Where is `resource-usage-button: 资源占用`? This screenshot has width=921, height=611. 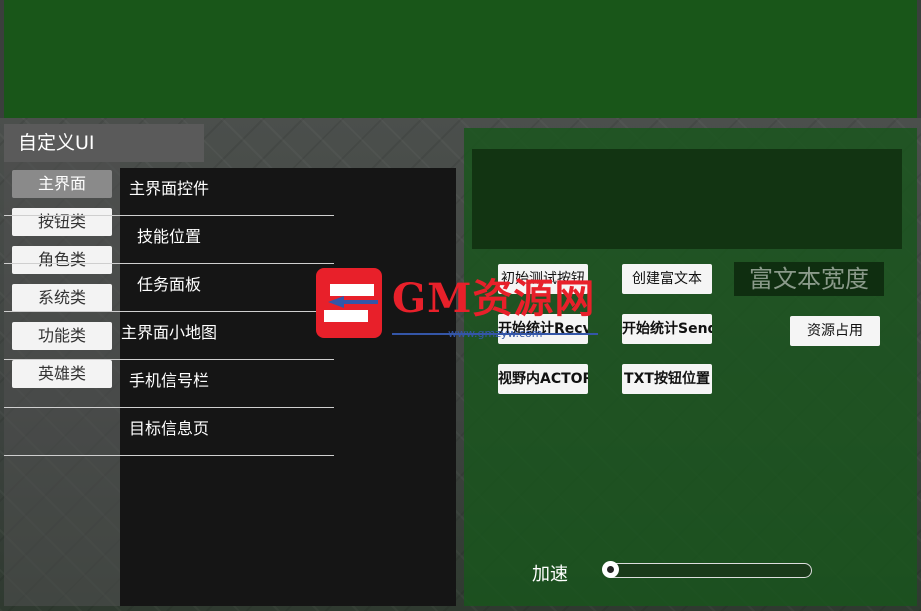 resource-usage-button: 资源占用 is located at coordinates (835, 331).